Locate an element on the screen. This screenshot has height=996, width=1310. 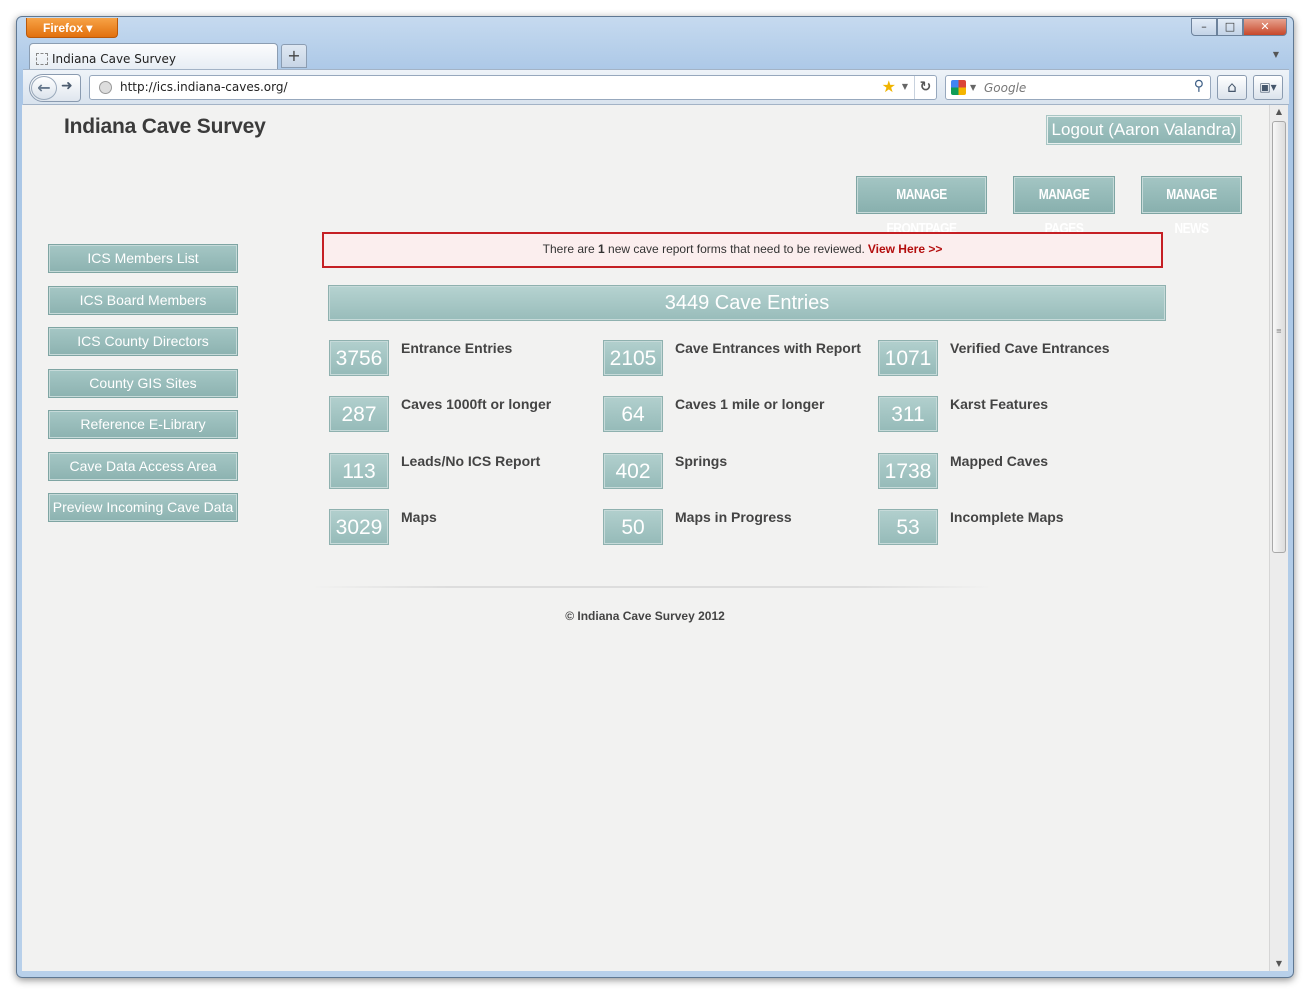
back-forward-group: ← ➜ is located at coordinates (55, 88).